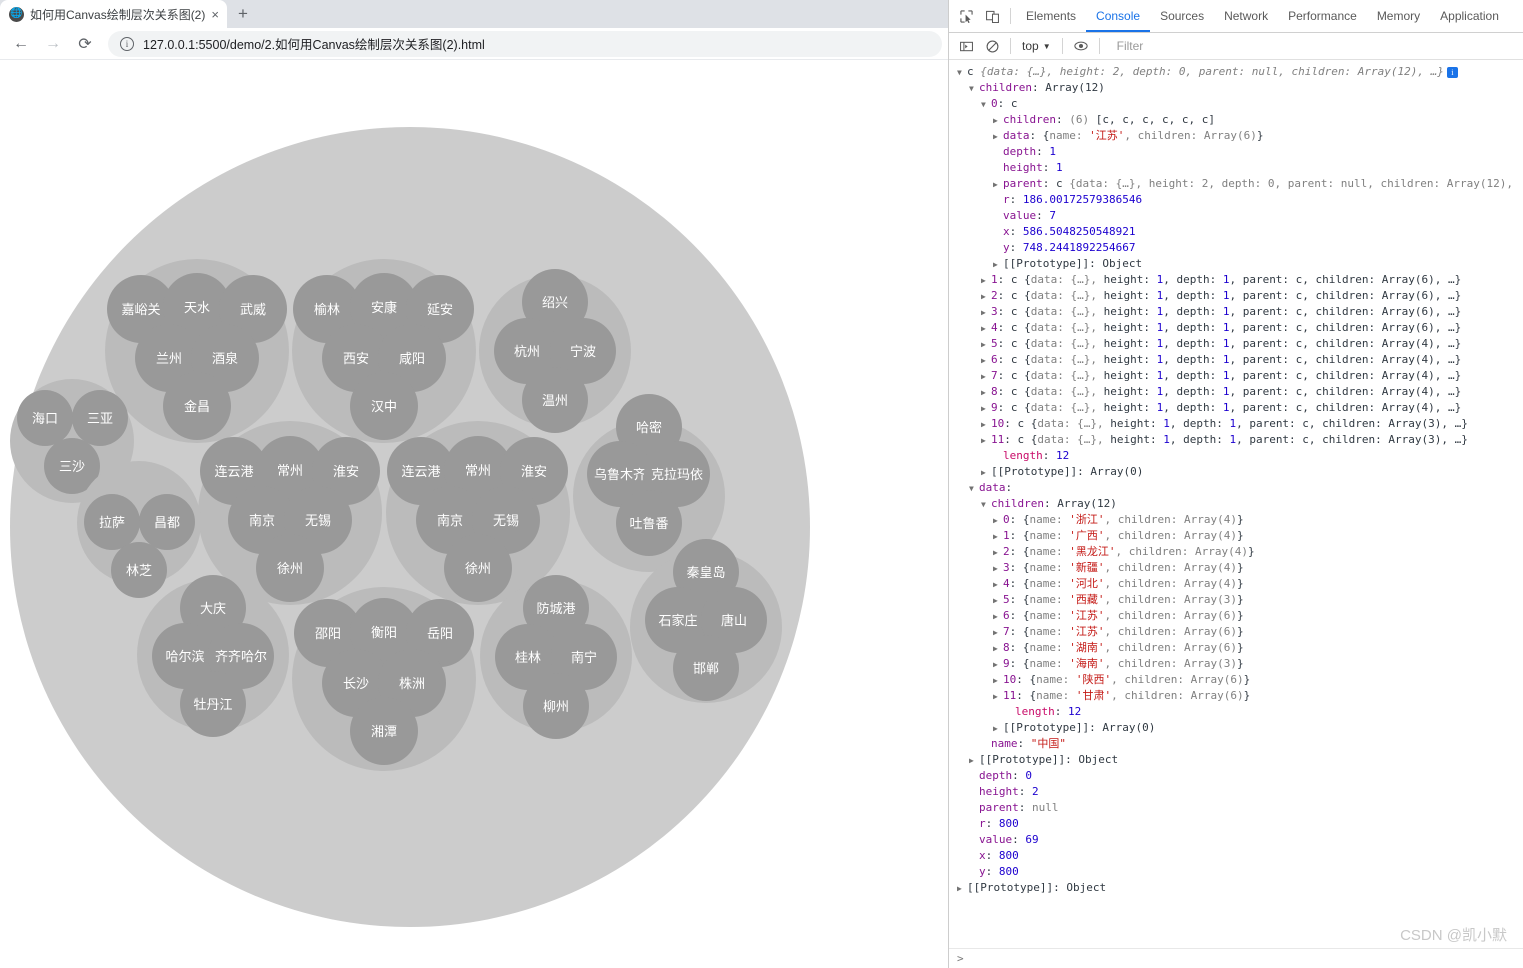  Describe the element at coordinates (1236, 216) in the screenshot. I see `console-line: value: 7` at that location.